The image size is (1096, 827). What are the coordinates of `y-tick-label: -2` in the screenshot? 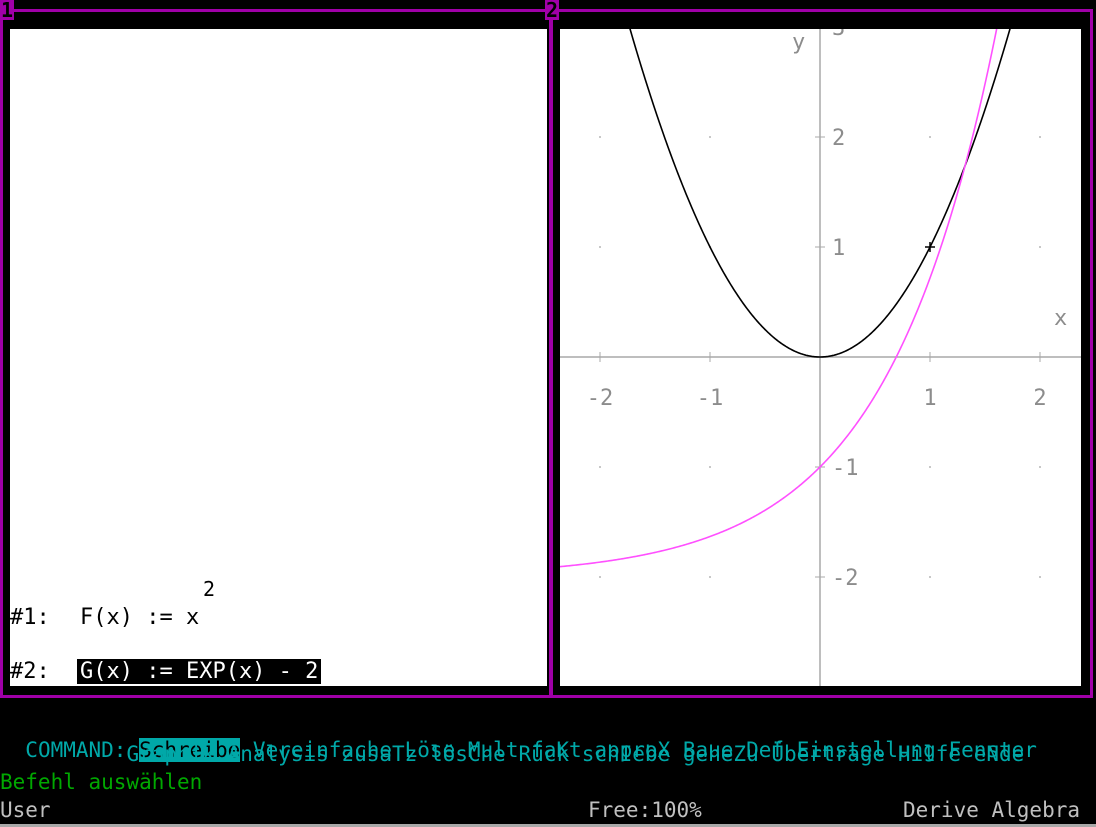 It's located at (845, 578).